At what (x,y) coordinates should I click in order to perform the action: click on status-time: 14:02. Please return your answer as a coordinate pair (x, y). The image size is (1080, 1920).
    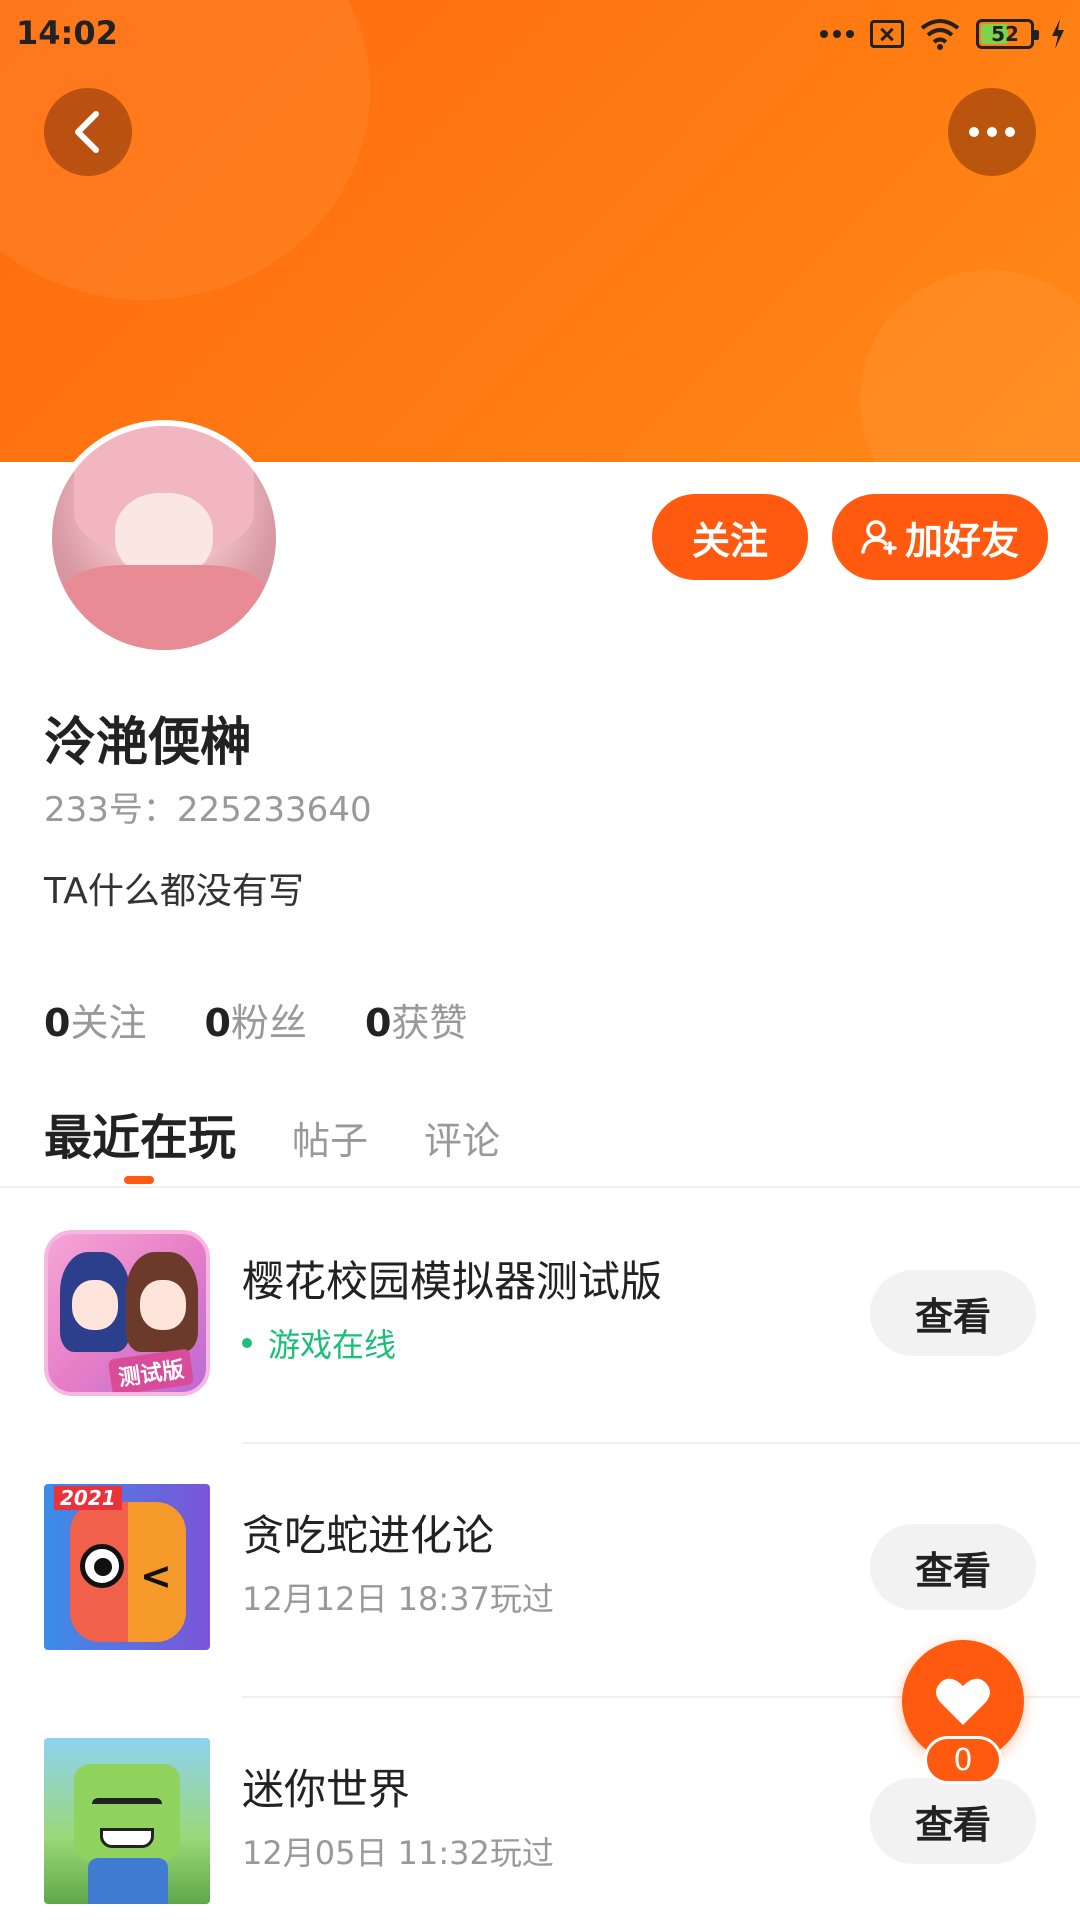
    Looking at the image, I should click on (67, 33).